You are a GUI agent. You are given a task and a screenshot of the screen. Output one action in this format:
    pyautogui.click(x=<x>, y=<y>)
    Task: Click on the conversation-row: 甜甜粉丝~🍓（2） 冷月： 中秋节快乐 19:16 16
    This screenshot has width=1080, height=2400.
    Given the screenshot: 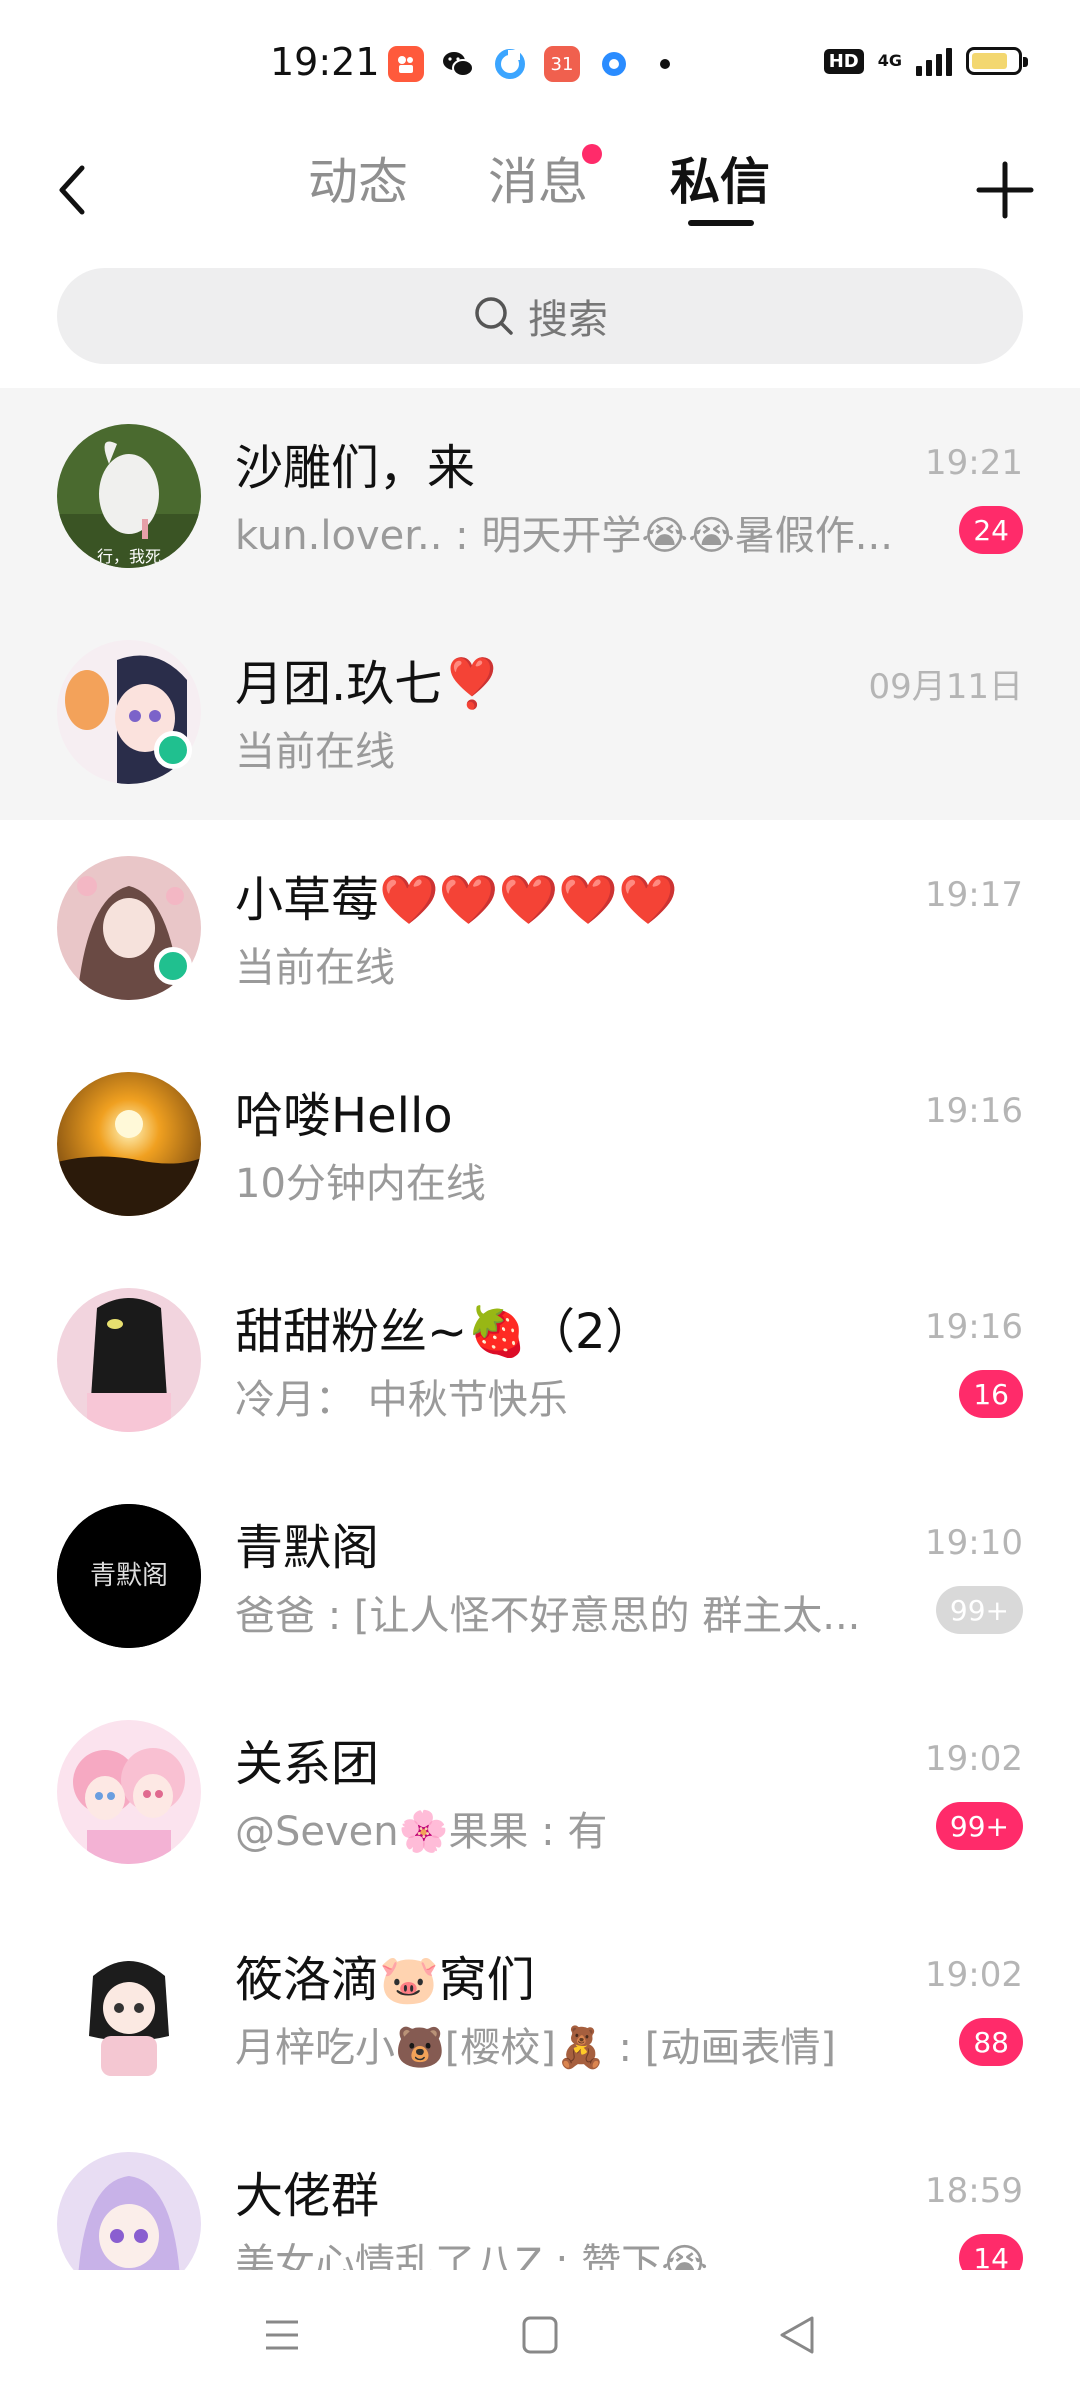 What is the action you would take?
    pyautogui.click(x=540, y=1360)
    